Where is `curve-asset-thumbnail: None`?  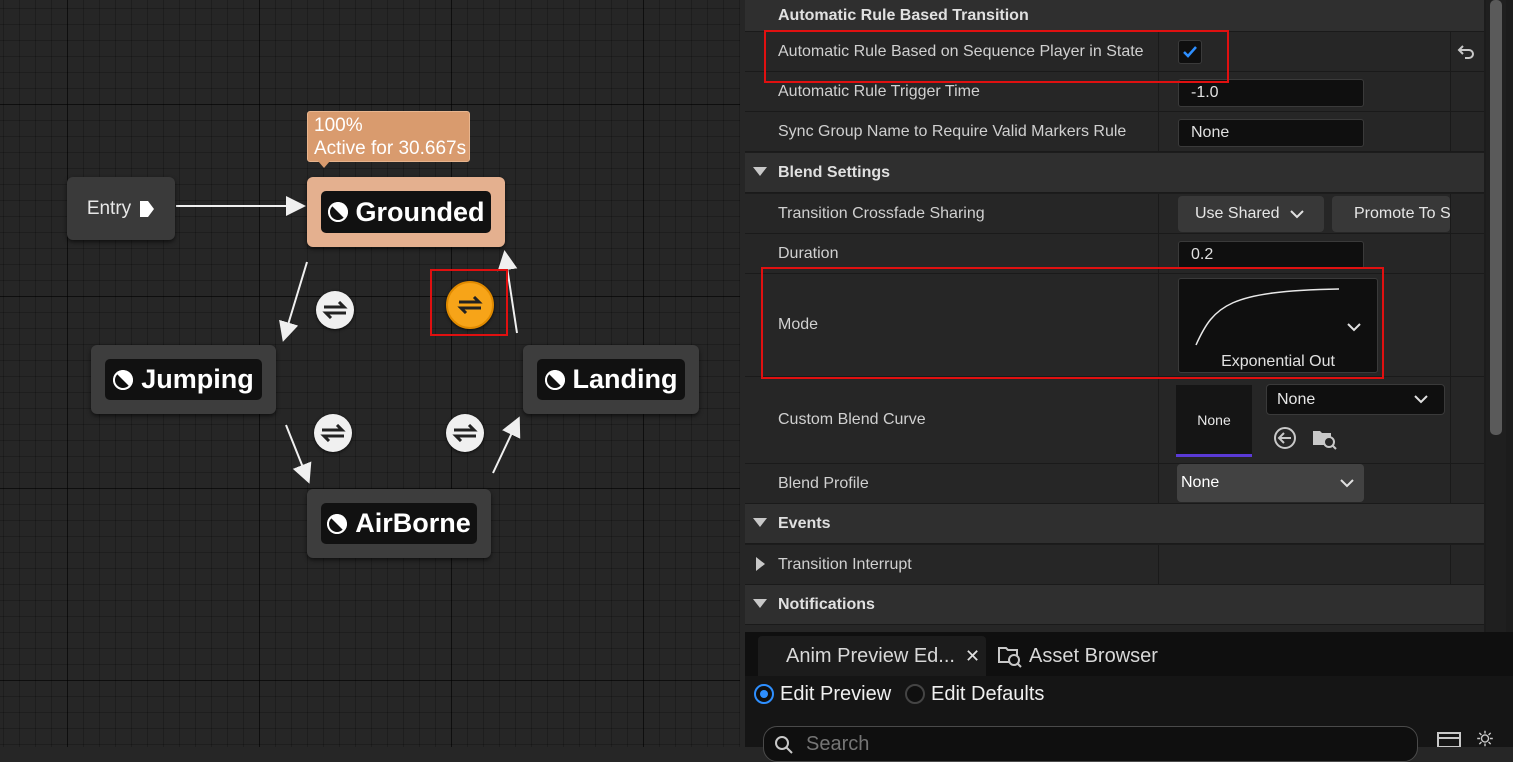 curve-asset-thumbnail: None is located at coordinates (1214, 421).